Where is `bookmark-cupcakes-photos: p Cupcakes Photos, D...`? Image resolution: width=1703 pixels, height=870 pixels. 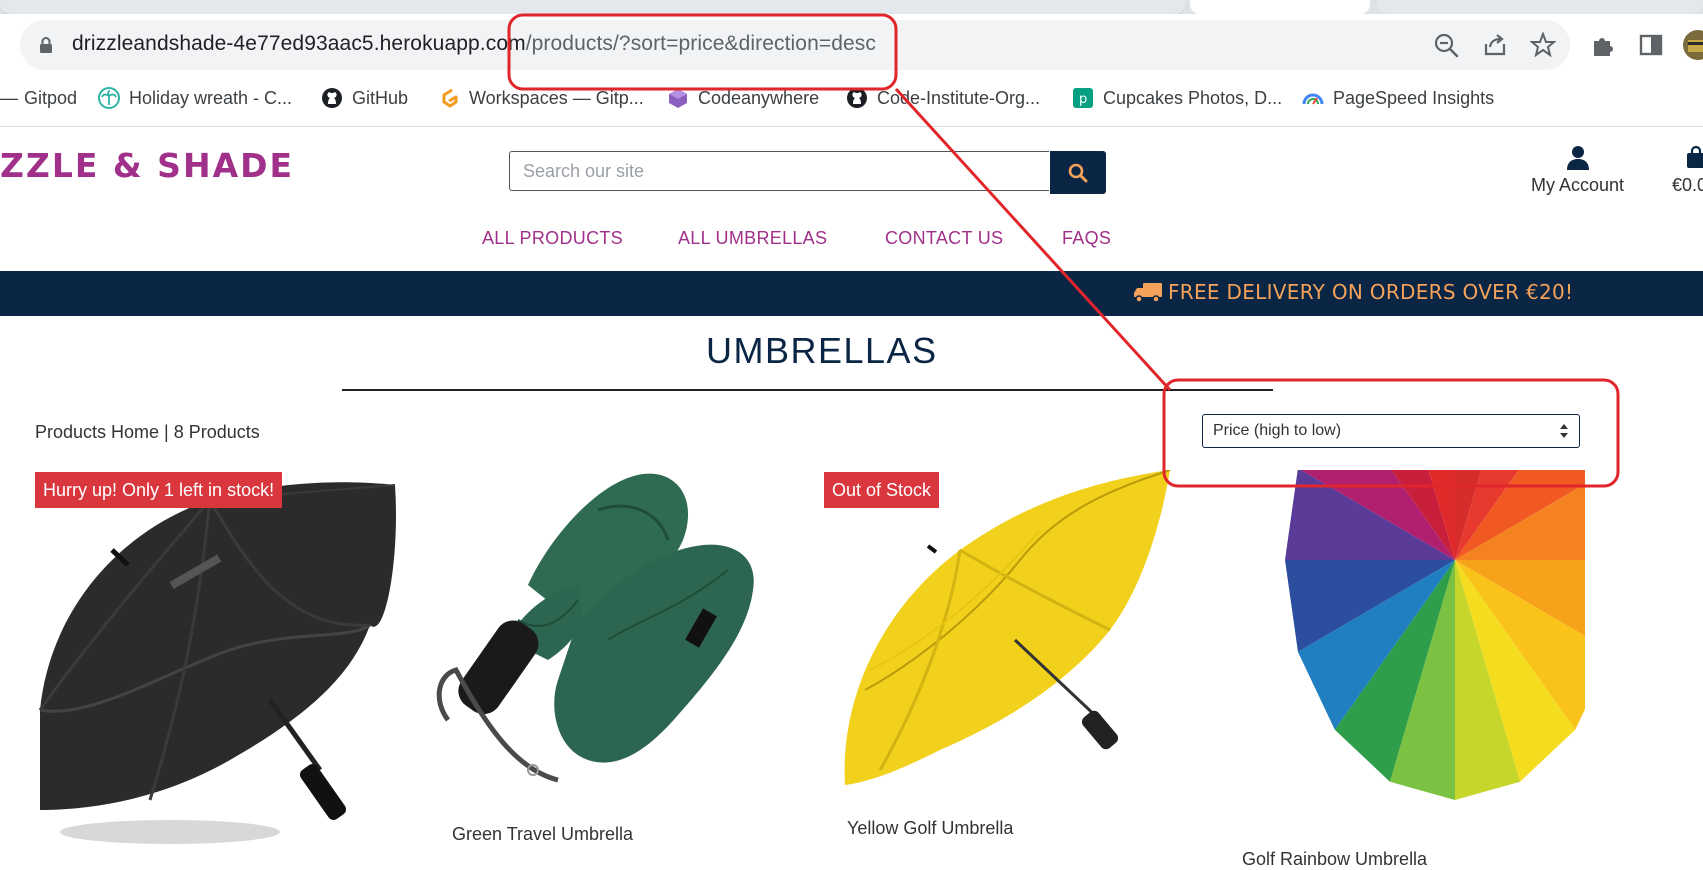 bookmark-cupcakes-photos: p Cupcakes Photos, D... is located at coordinates (1177, 98).